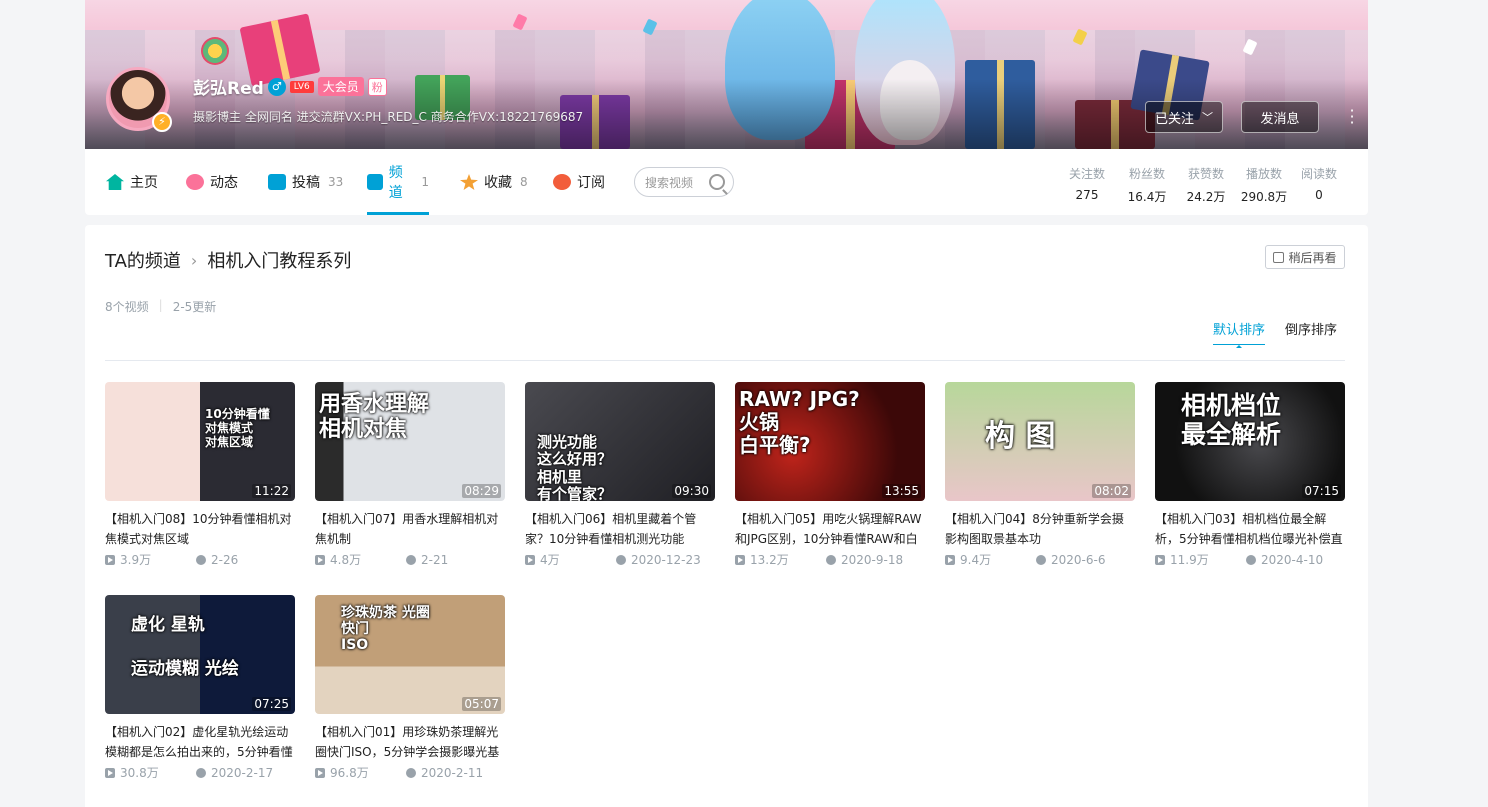 The image size is (1488, 807). What do you see at coordinates (377, 86) in the screenshot?
I see `fan-badge: 粉` at bounding box center [377, 86].